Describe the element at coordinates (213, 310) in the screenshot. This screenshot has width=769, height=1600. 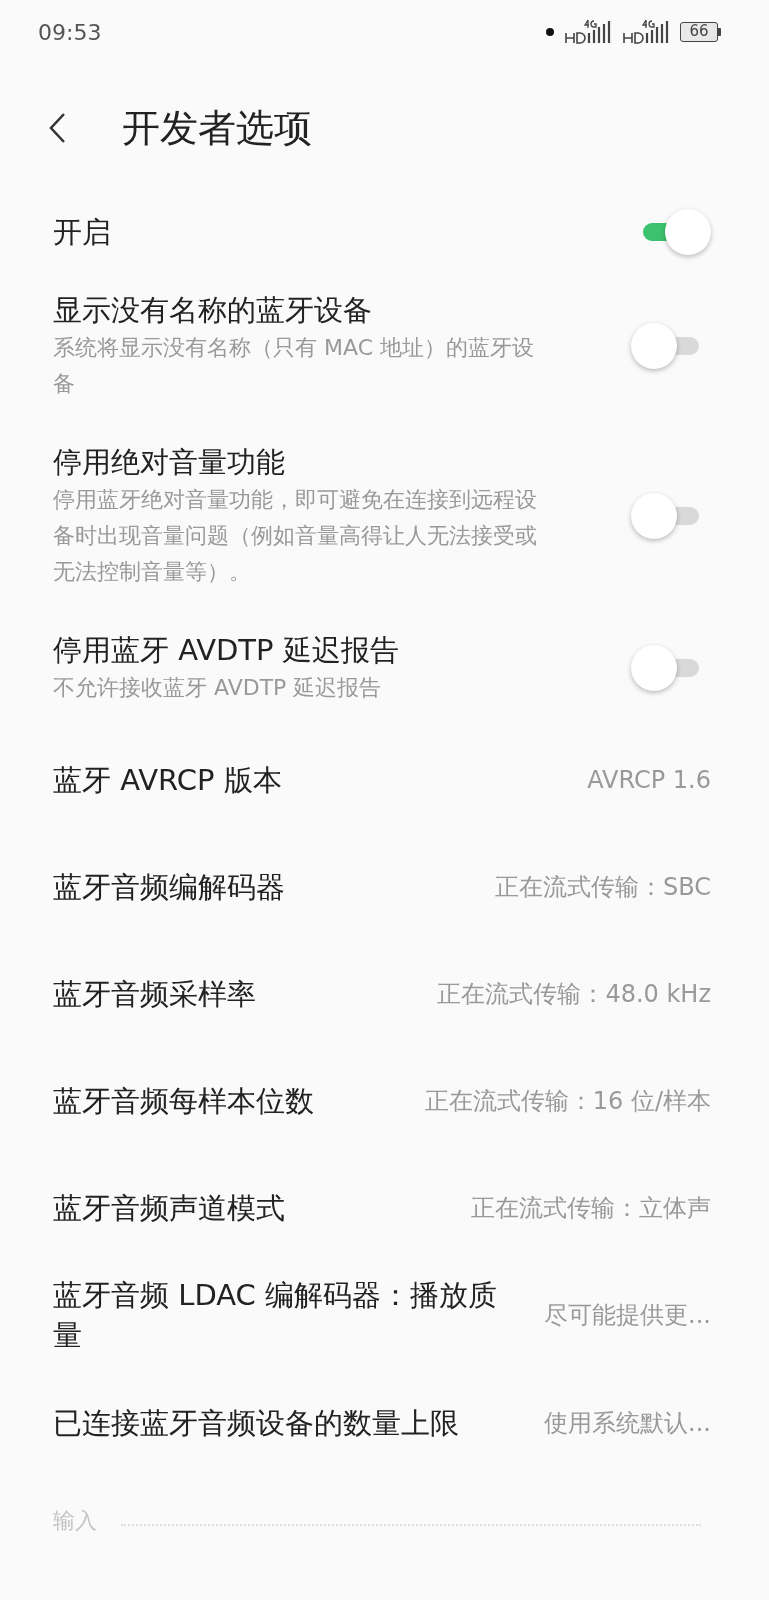
I see `setting-title: 显示没有名称的蓝牙设备` at that location.